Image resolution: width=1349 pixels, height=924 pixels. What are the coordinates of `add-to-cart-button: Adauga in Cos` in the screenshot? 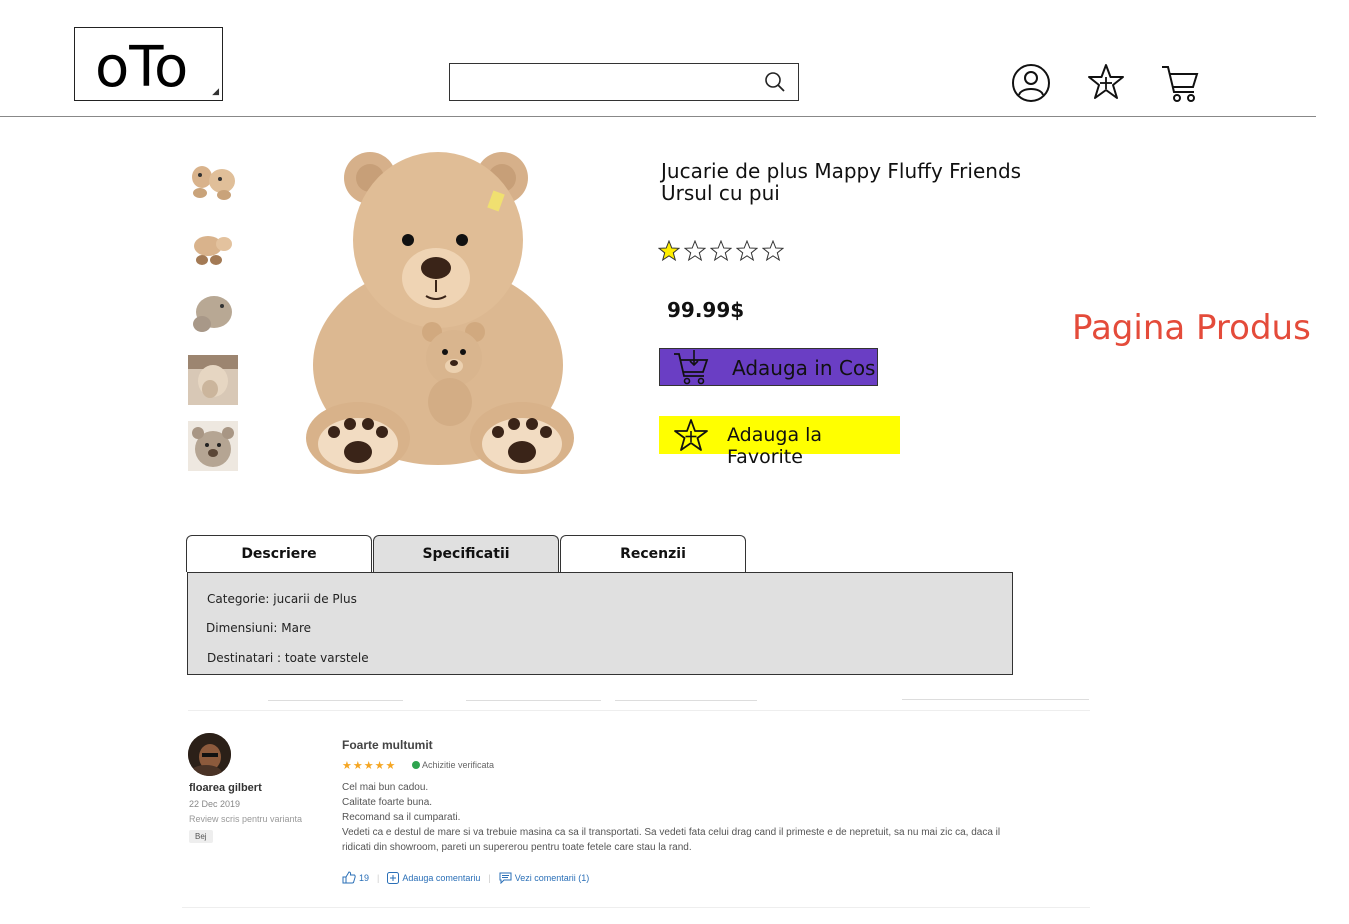 It's located at (768, 367).